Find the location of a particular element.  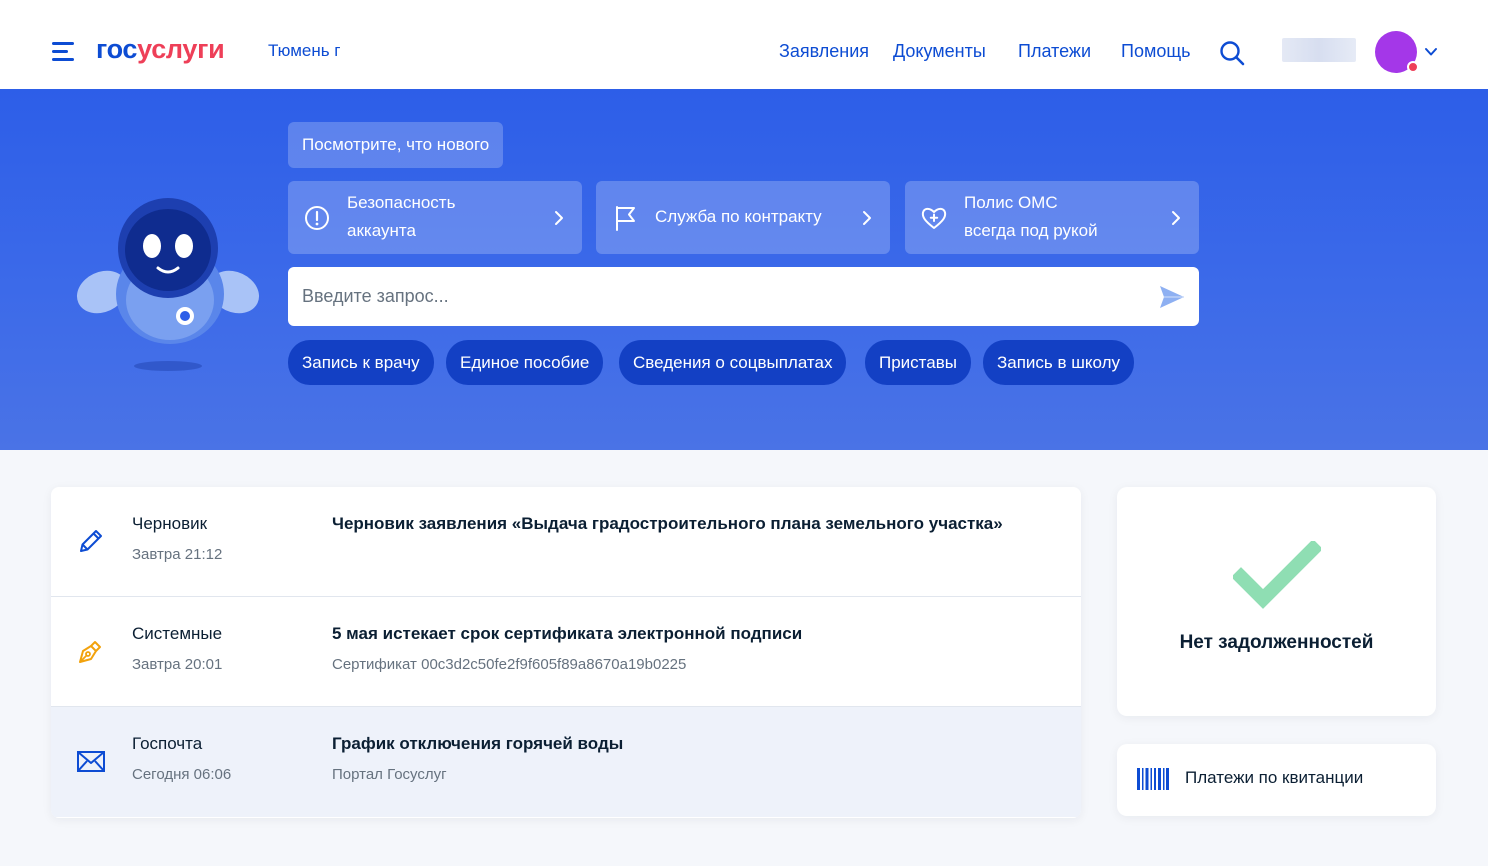

notification-dot is located at coordinates (1413, 67).